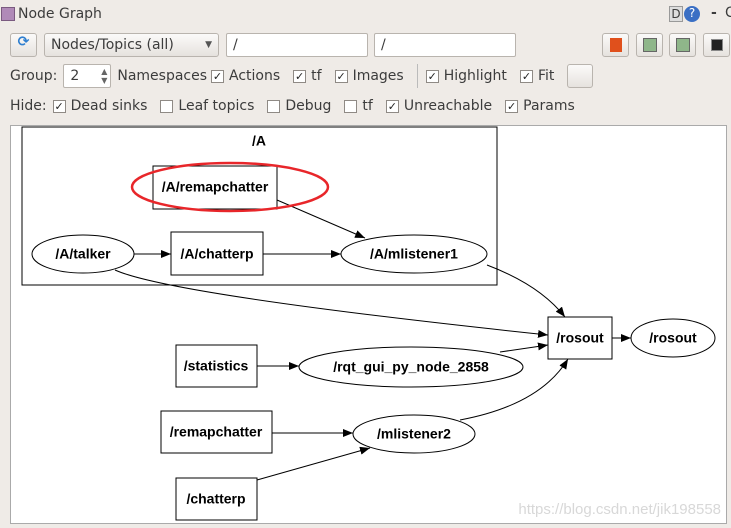 The width and height of the screenshot is (731, 528). I want to click on label: /rqt_gui_py_node_2858, so click(411, 367).